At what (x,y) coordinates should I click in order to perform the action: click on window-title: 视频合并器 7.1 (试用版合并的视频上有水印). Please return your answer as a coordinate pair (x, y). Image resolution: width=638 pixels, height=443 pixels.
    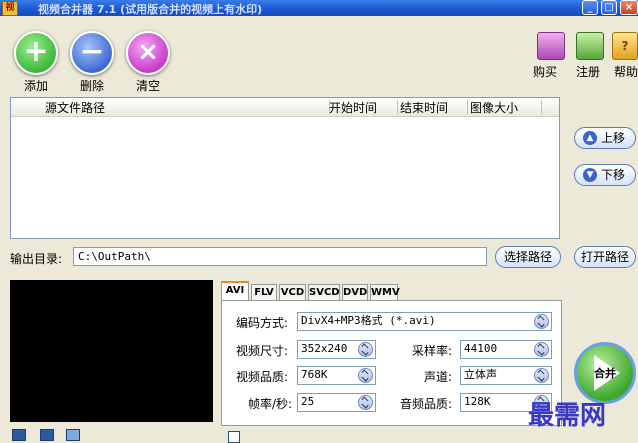
    Looking at the image, I should click on (150, 9).